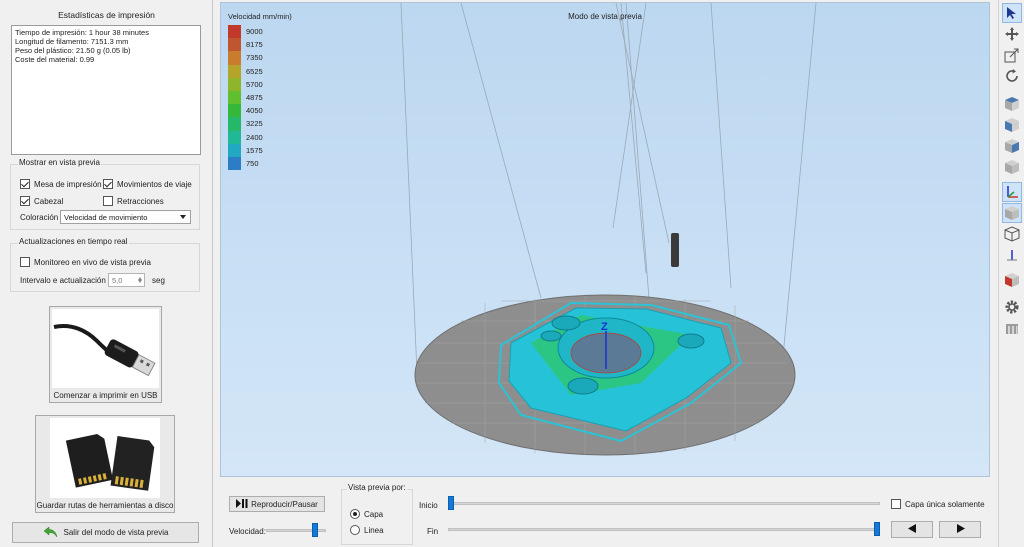  What do you see at coordinates (59, 162) in the screenshot?
I see `preview-options-title: Mostrar en vista previa` at bounding box center [59, 162].